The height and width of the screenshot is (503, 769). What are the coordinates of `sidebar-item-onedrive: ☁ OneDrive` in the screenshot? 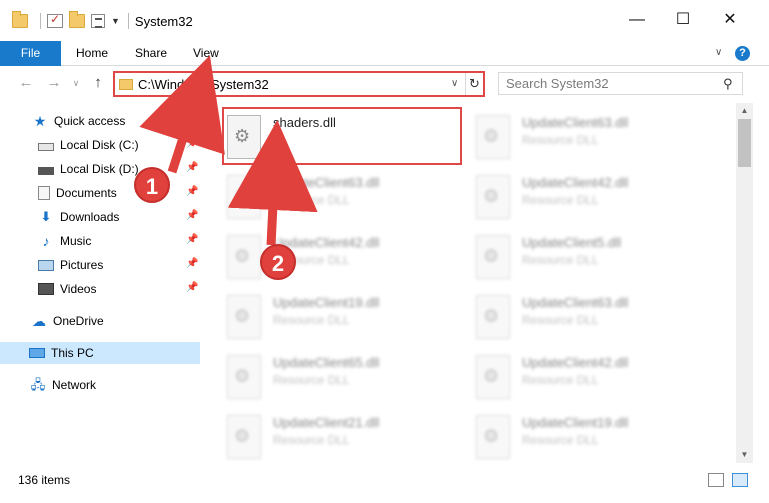 It's located at (100, 321).